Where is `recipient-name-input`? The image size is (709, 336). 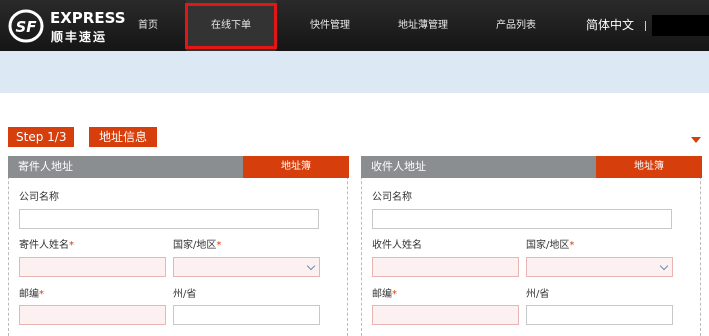
recipient-name-input is located at coordinates (445, 267).